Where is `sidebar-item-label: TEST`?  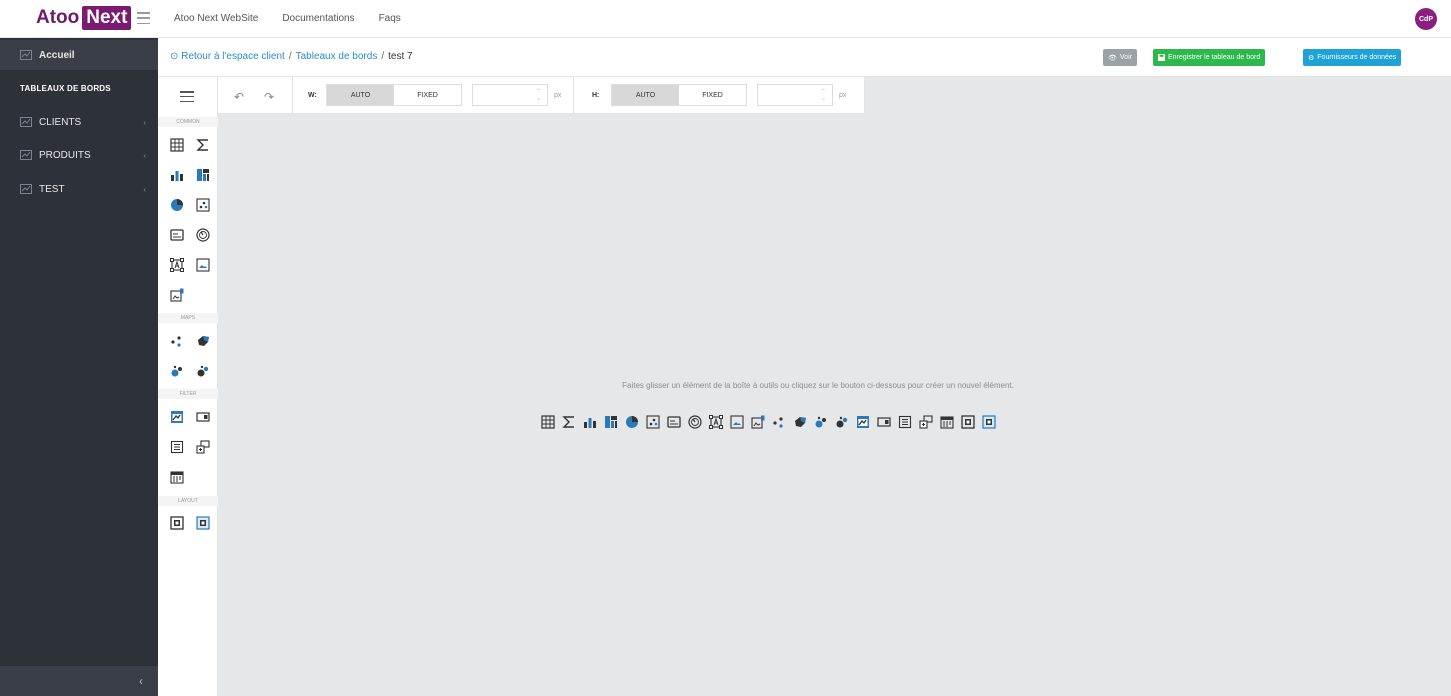
sidebar-item-label: TEST is located at coordinates (52, 189).